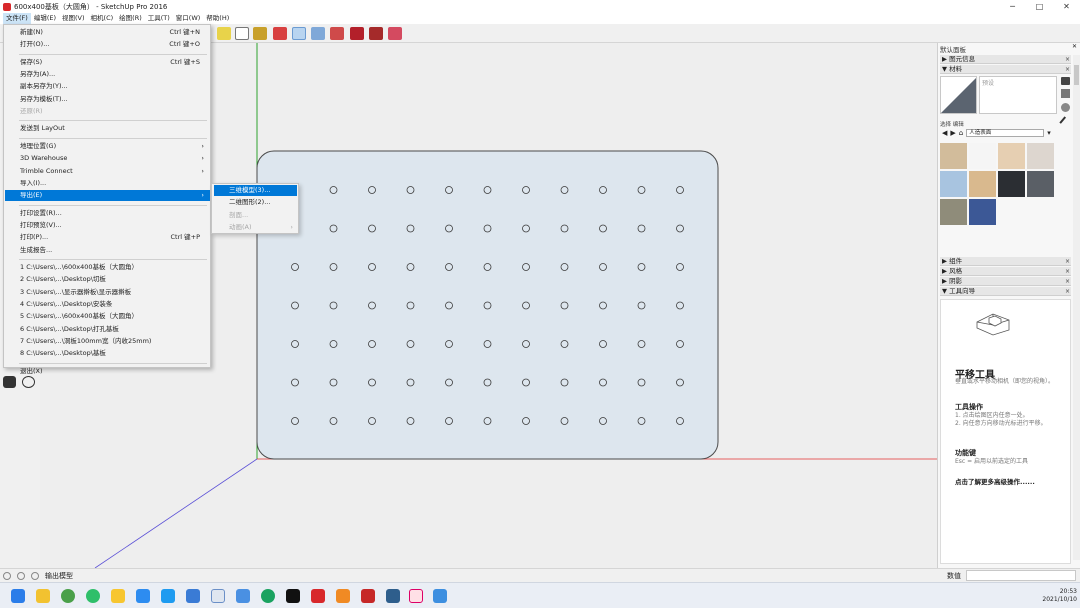 This screenshot has height=608, width=1080. What do you see at coordinates (440, 596) in the screenshot?
I see `notepad-app-icon` at bounding box center [440, 596].